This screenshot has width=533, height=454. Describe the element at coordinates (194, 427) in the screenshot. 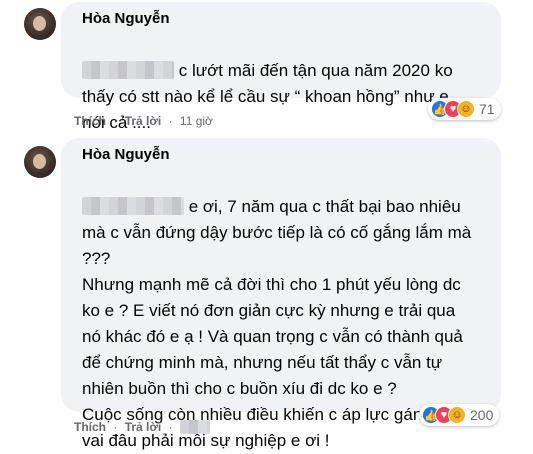

I see `redacted-time` at that location.